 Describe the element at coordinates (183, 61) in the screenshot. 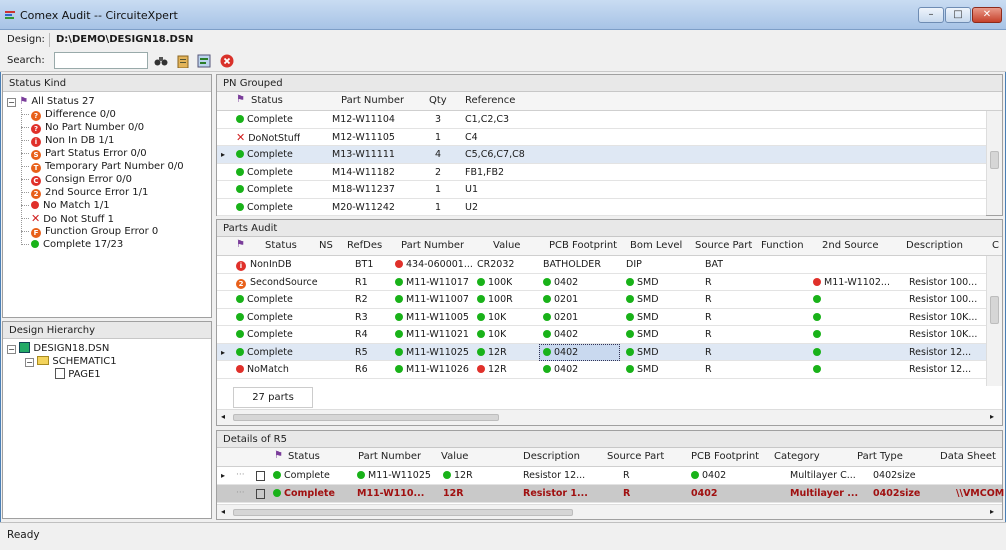

I see `clipboard-icon` at that location.